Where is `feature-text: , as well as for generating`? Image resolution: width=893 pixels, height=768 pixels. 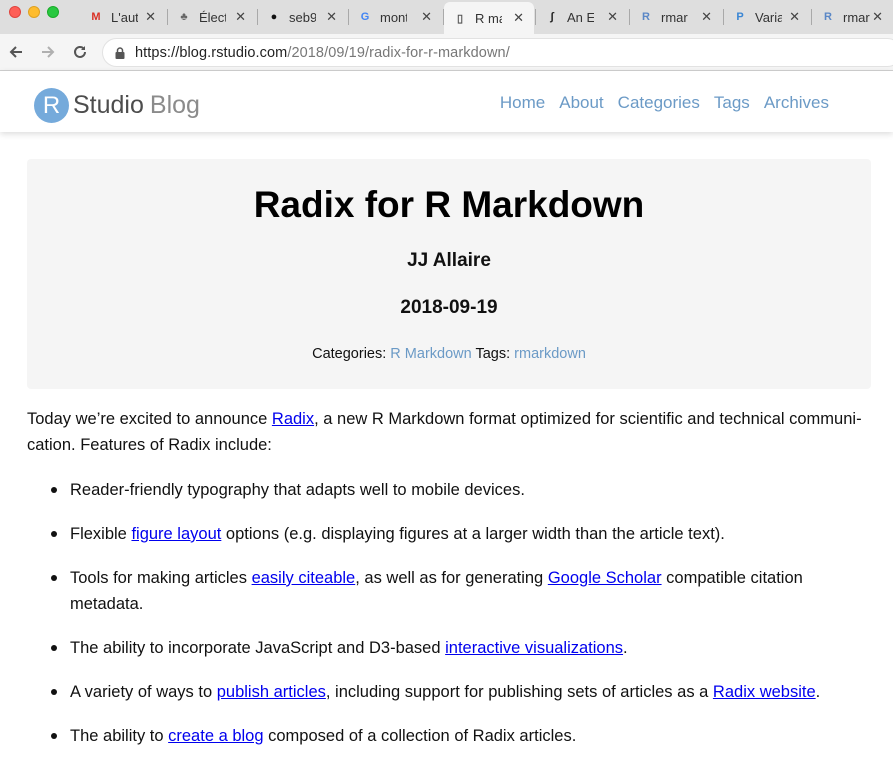
feature-text: , as well as for generating is located at coordinates (451, 578).